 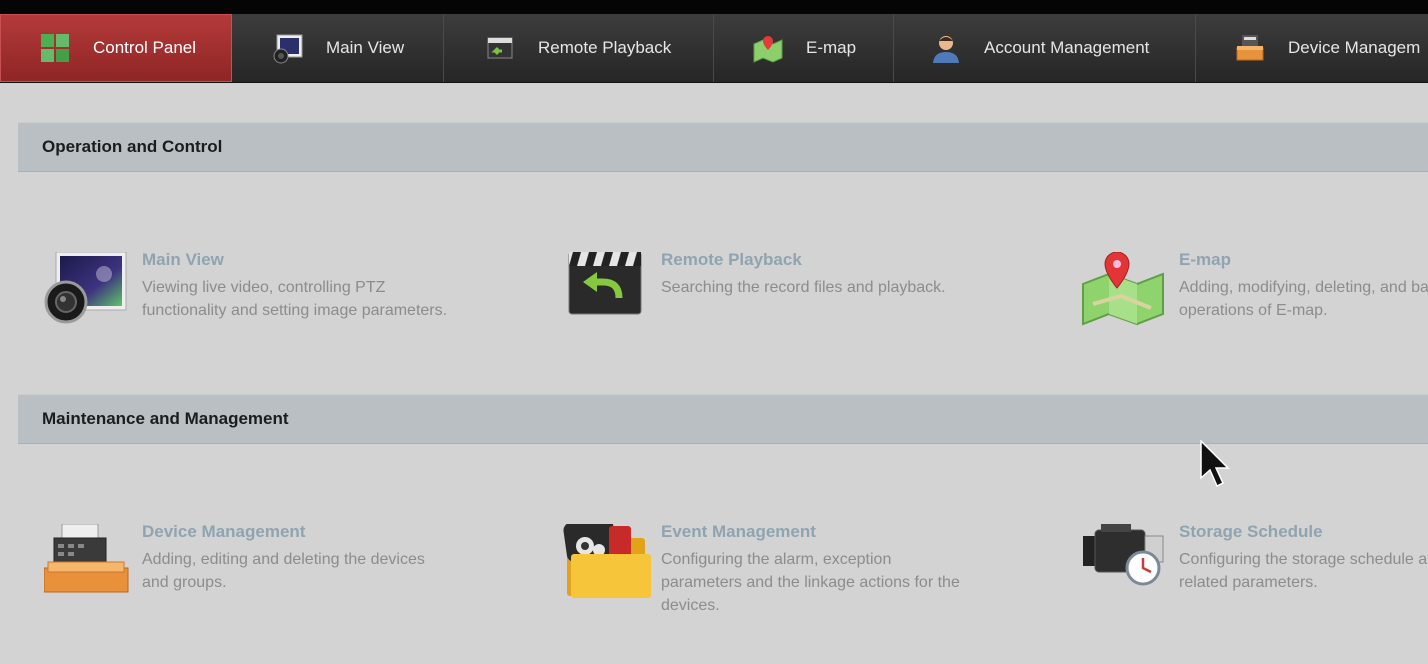 What do you see at coordinates (1067, 47) in the screenshot?
I see `tab-label: Account Management` at bounding box center [1067, 47].